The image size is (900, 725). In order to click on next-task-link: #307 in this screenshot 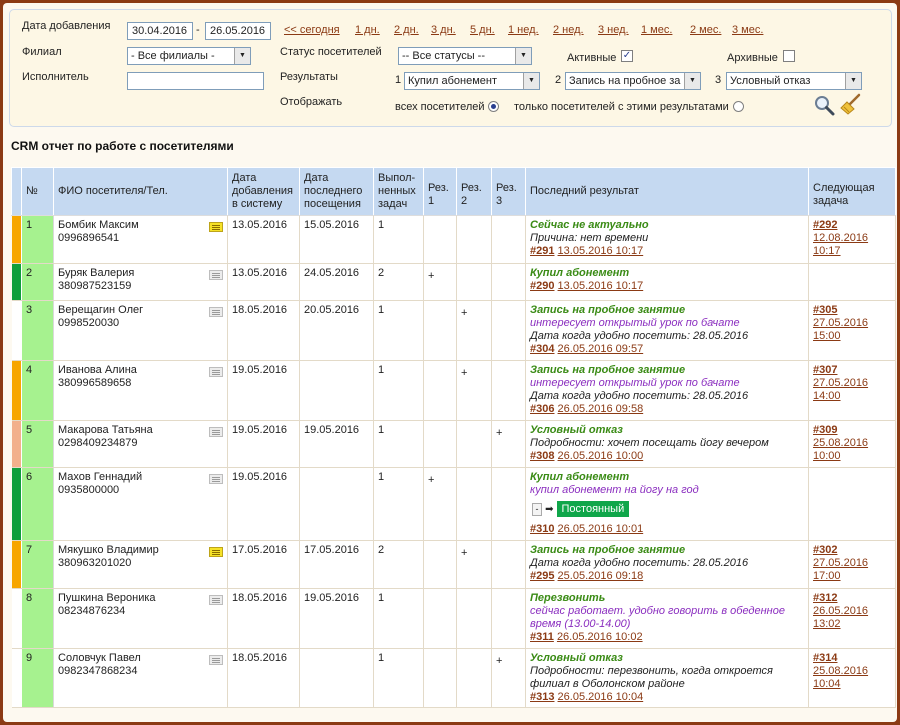, I will do `click(852, 370)`.